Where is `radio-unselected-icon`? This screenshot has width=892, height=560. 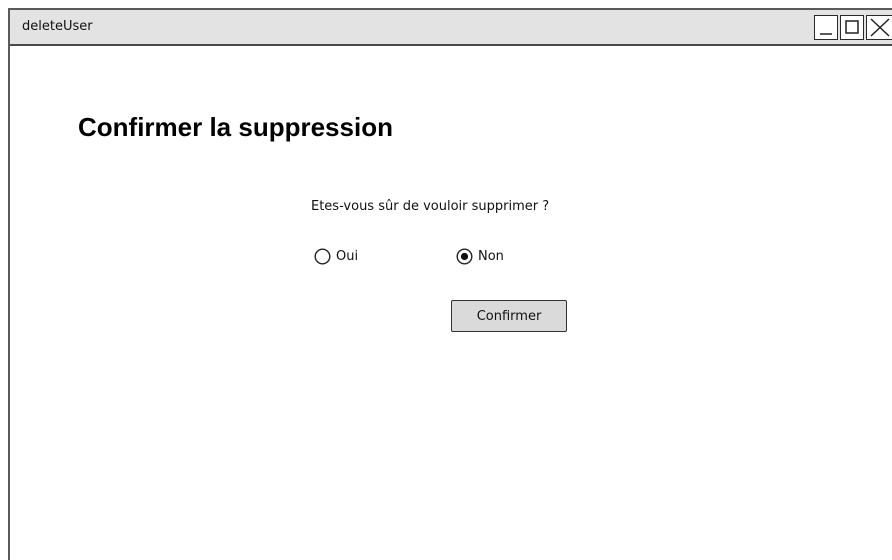
radio-unselected-icon is located at coordinates (322, 256).